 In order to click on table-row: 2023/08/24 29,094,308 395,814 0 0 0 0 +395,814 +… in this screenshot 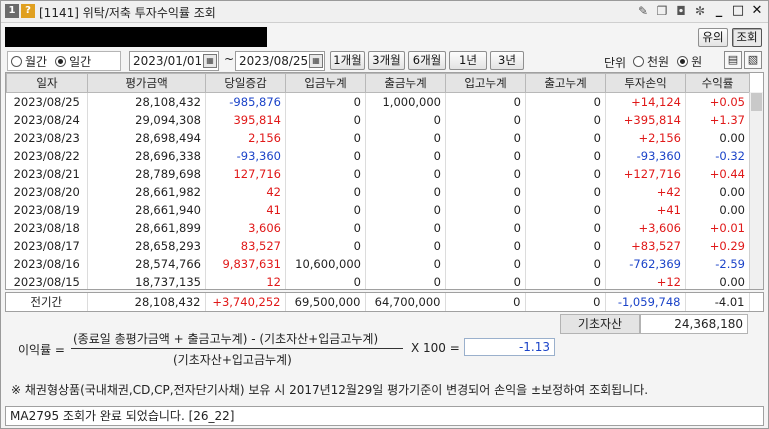, I will do `click(378, 119)`.